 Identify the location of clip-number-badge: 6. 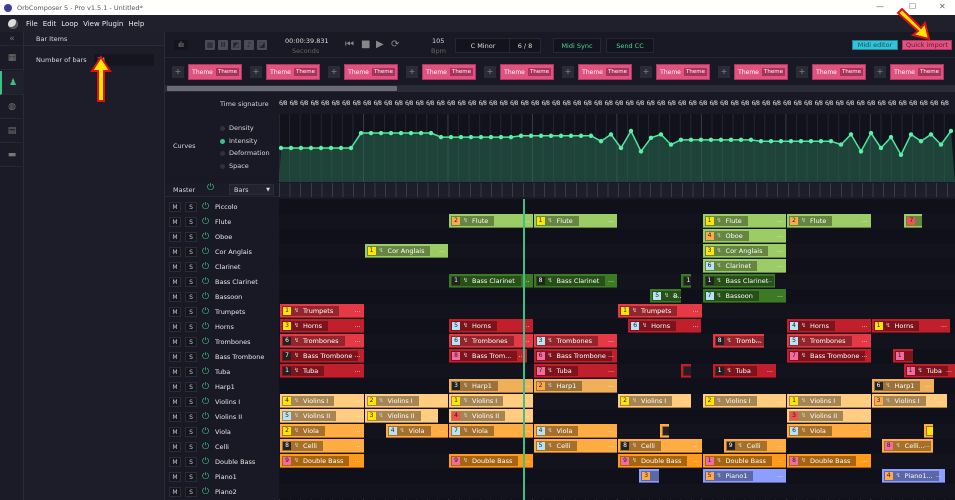
(635, 325).